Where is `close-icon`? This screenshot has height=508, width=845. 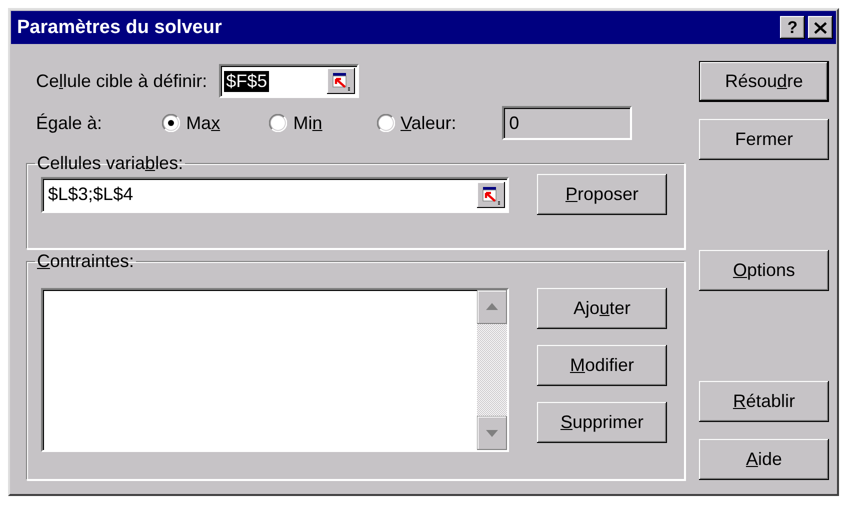
close-icon is located at coordinates (820, 28).